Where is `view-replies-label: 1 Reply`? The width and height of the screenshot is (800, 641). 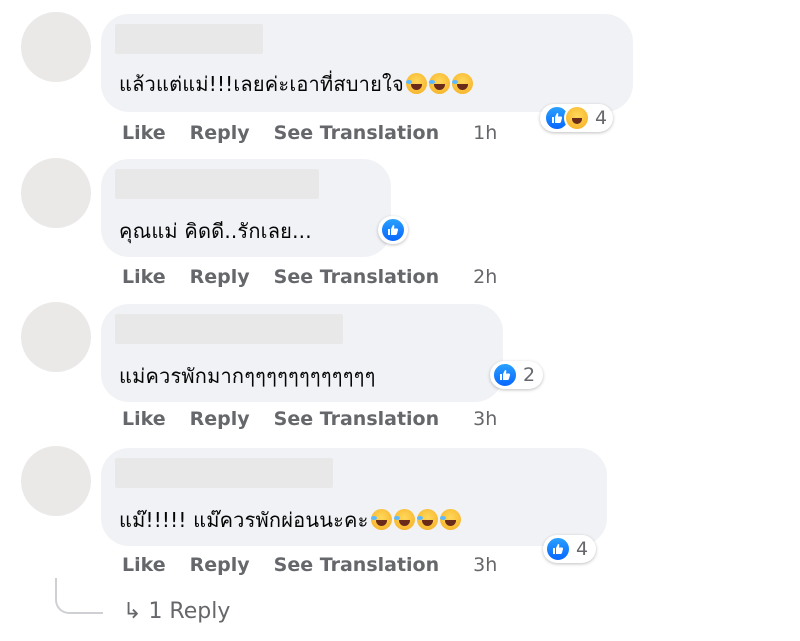 view-replies-label: 1 Reply is located at coordinates (189, 611).